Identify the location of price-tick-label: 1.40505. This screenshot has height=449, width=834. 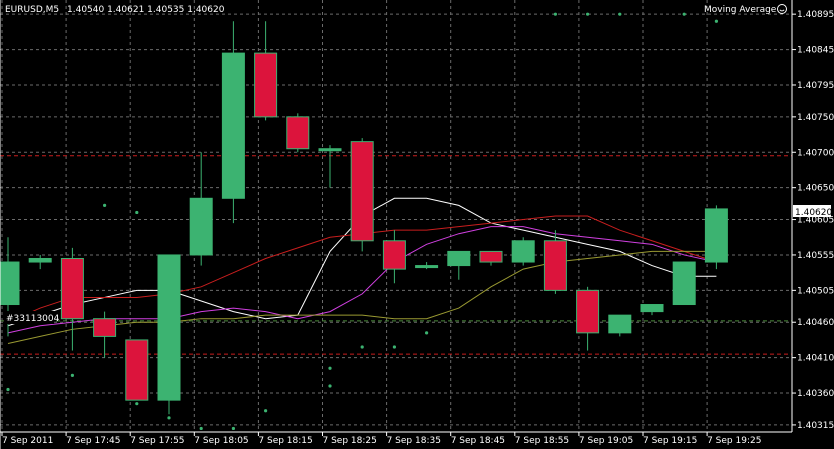
(815, 291).